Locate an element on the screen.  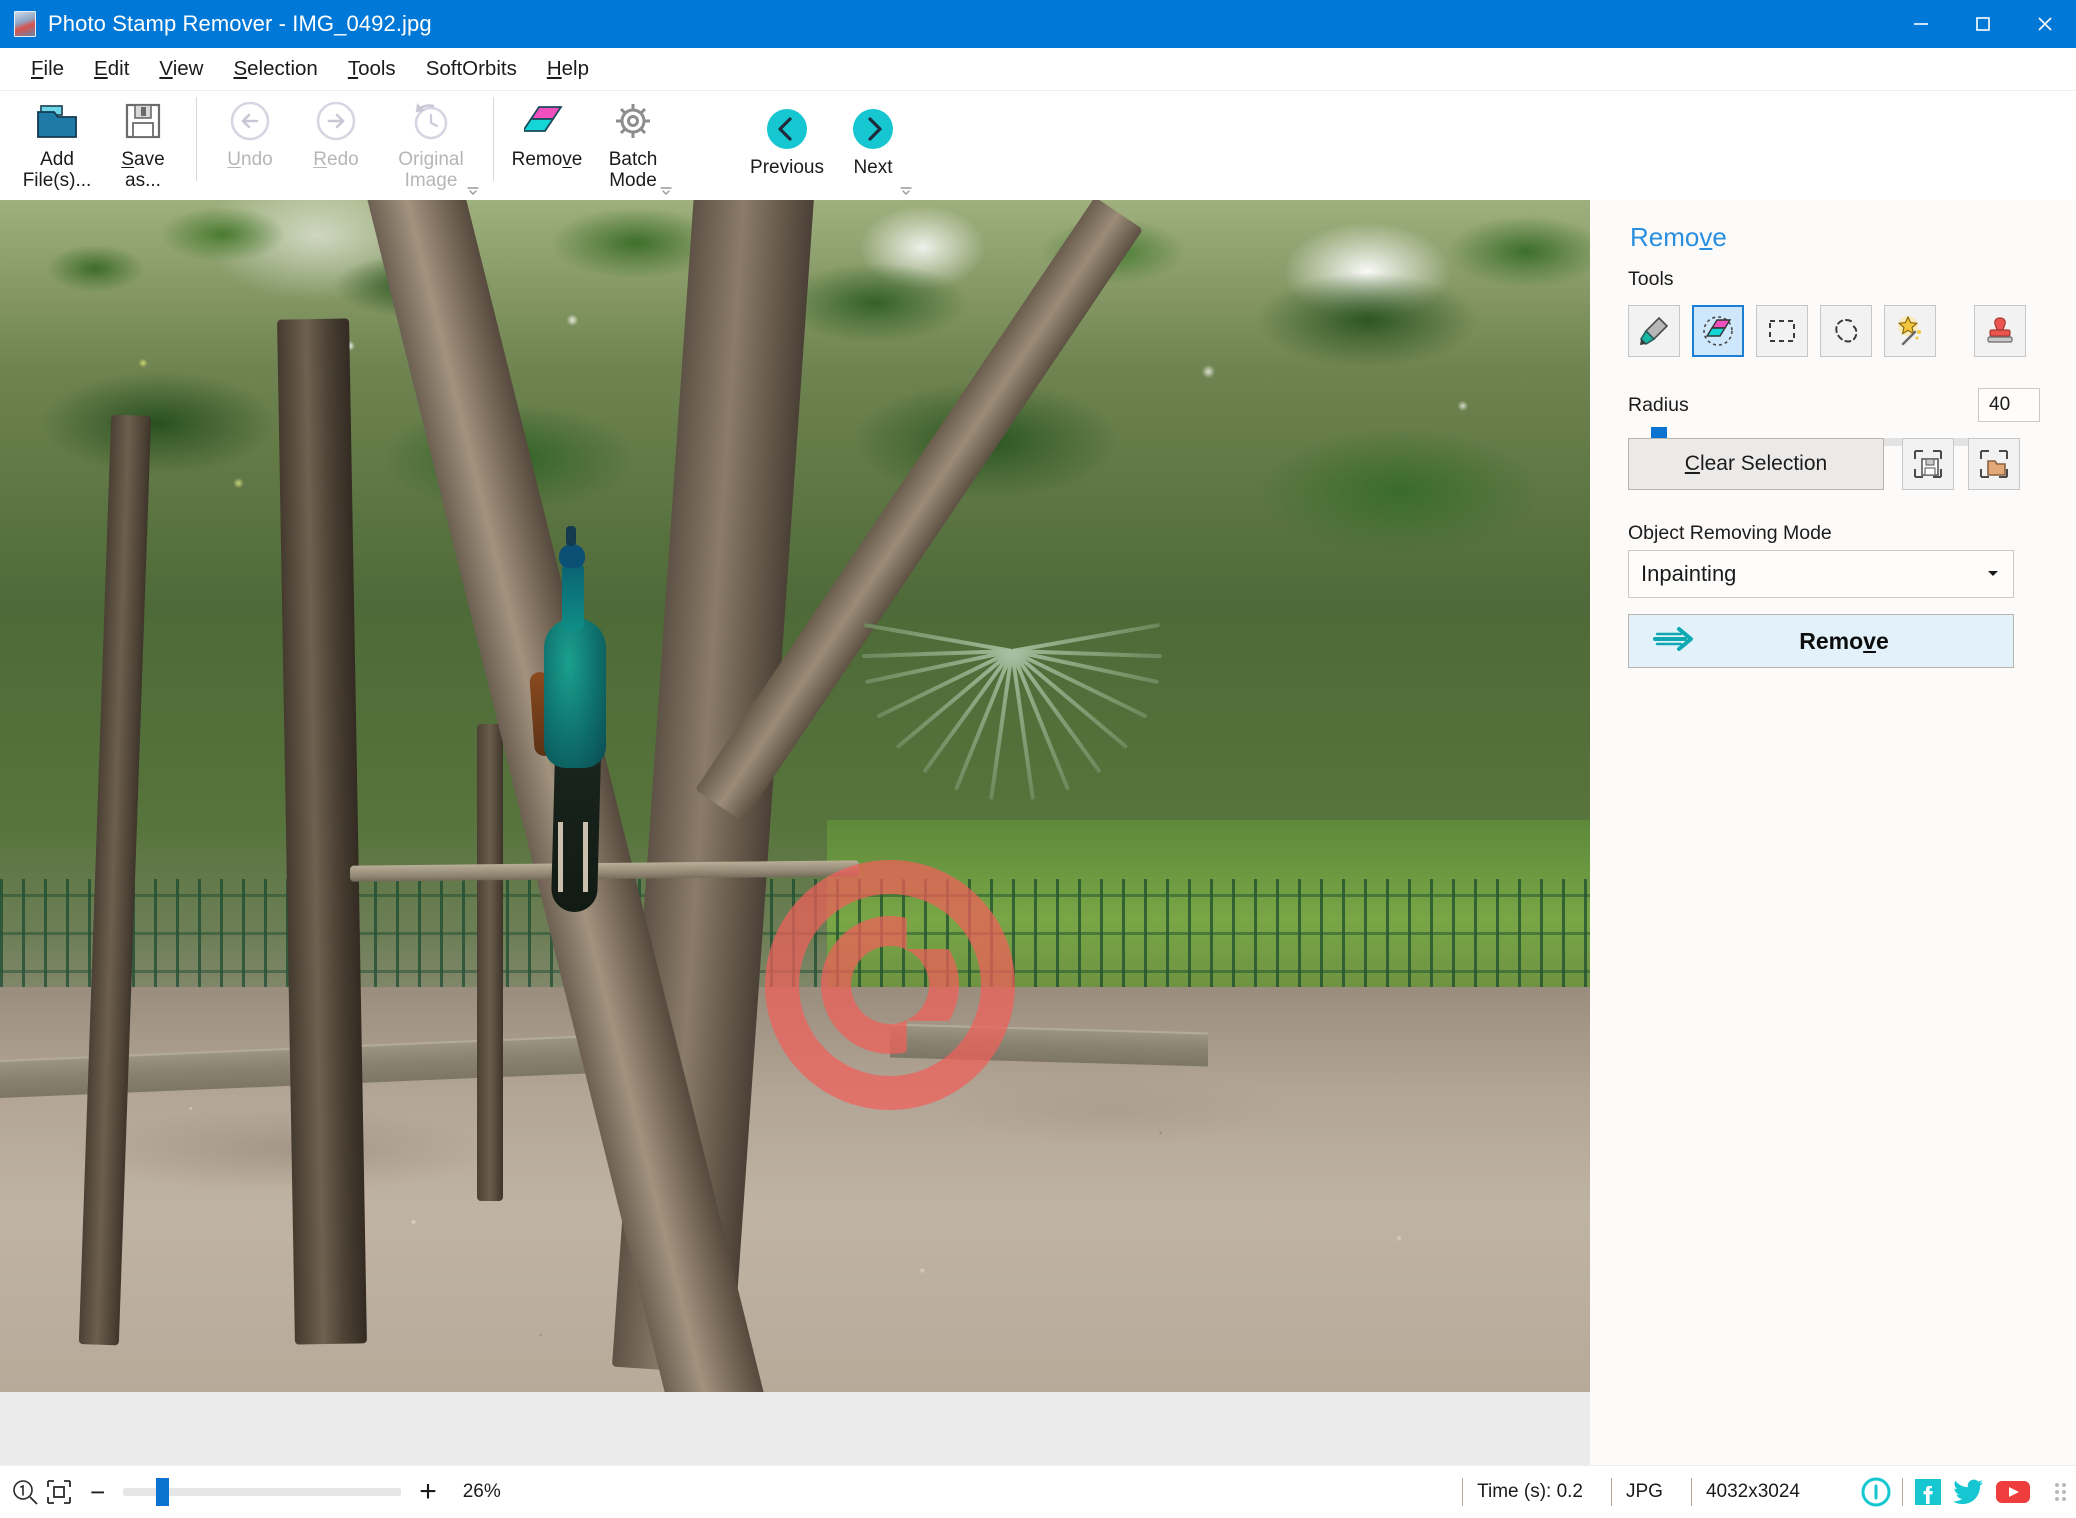
remove-action-label: Remove is located at coordinates (1844, 641).